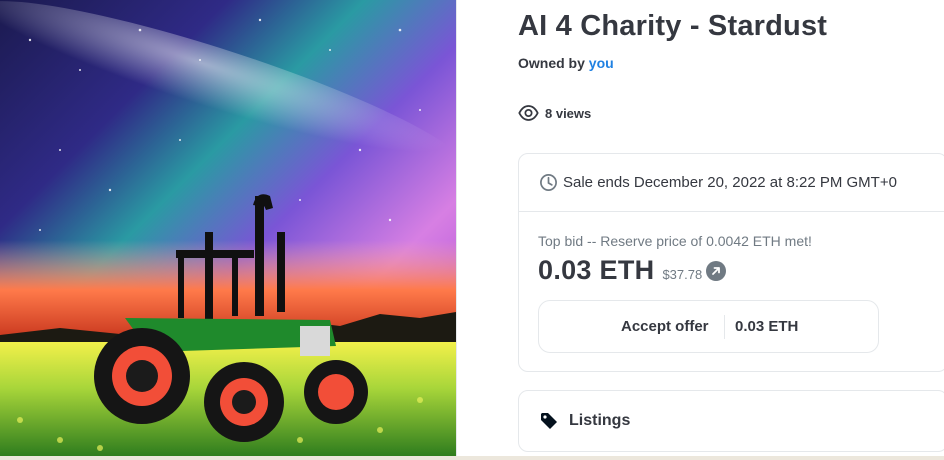 The width and height of the screenshot is (944, 460). I want to click on price-amount: 0.03 ETH, so click(596, 270).